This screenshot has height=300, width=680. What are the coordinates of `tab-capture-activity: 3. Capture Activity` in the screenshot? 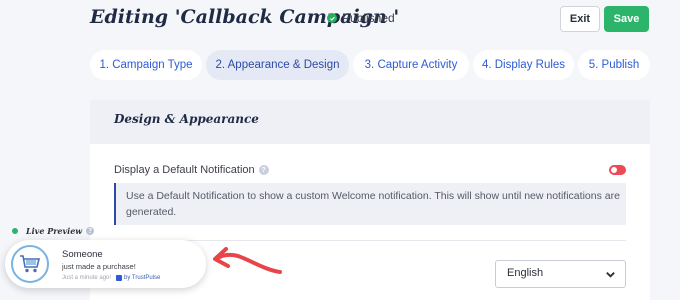 It's located at (411, 65).